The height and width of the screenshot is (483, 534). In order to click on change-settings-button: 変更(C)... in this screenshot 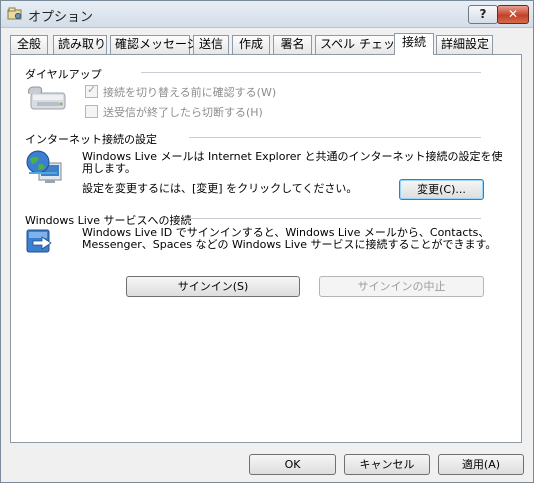, I will do `click(441, 189)`.